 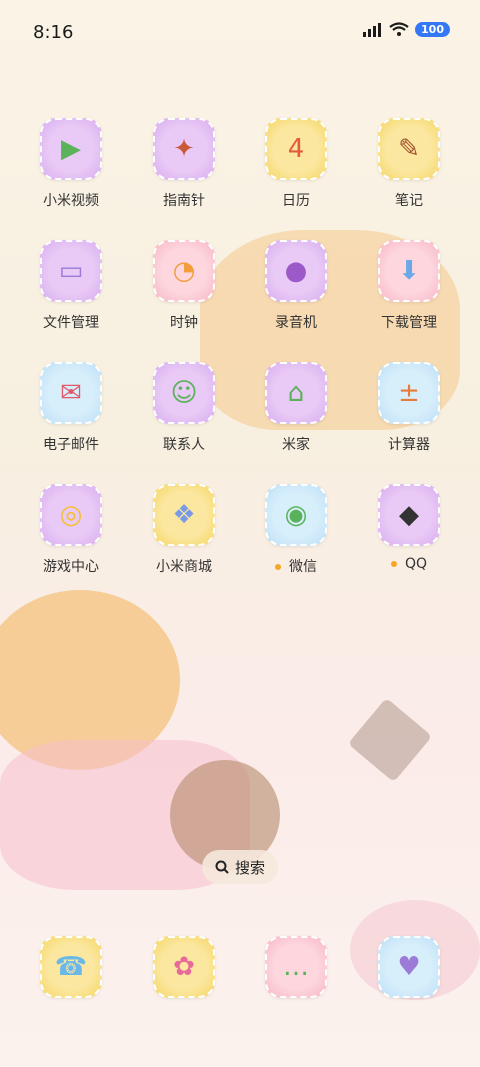 I want to click on app-label: 联系人, so click(x=184, y=445).